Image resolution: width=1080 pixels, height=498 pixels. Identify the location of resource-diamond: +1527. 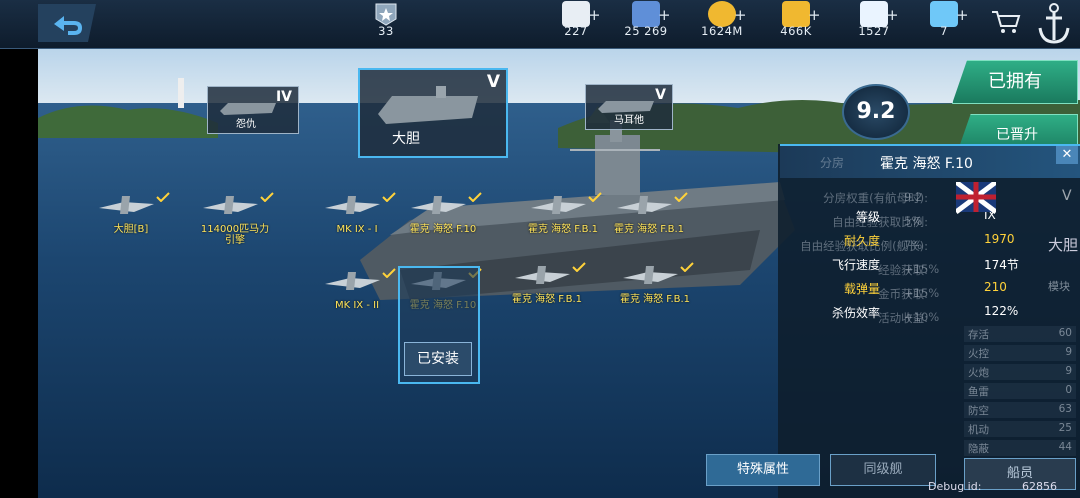
(874, 22).